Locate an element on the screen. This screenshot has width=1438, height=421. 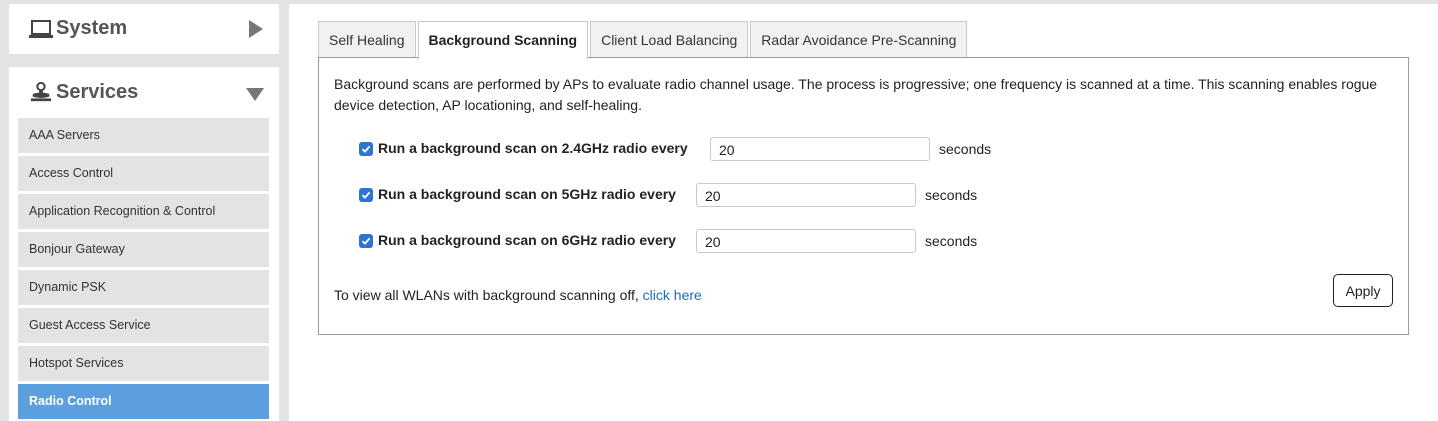
scan-5ghz-interval-input is located at coordinates (806, 195).